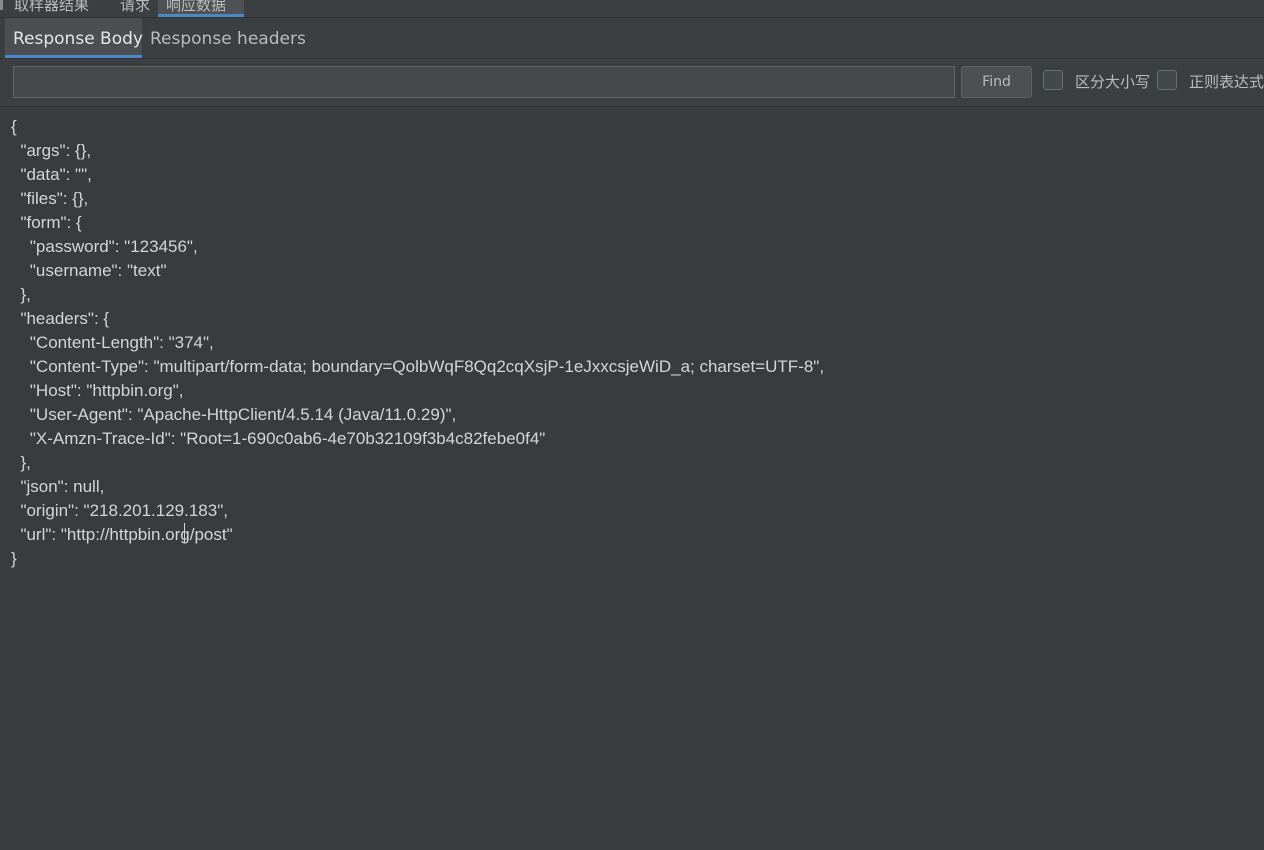  I want to click on response-line: "url": "http://httpbin.org/post", so click(122, 534).